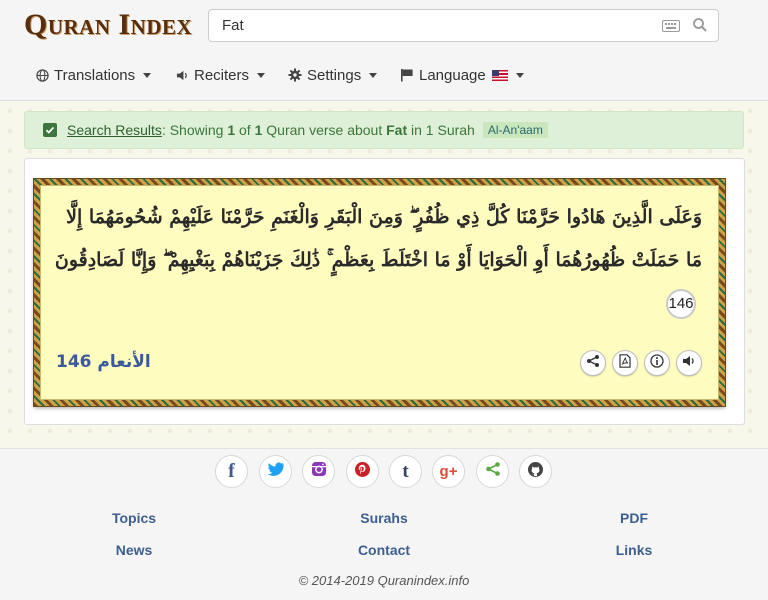  I want to click on pdf-icon, so click(625, 363).